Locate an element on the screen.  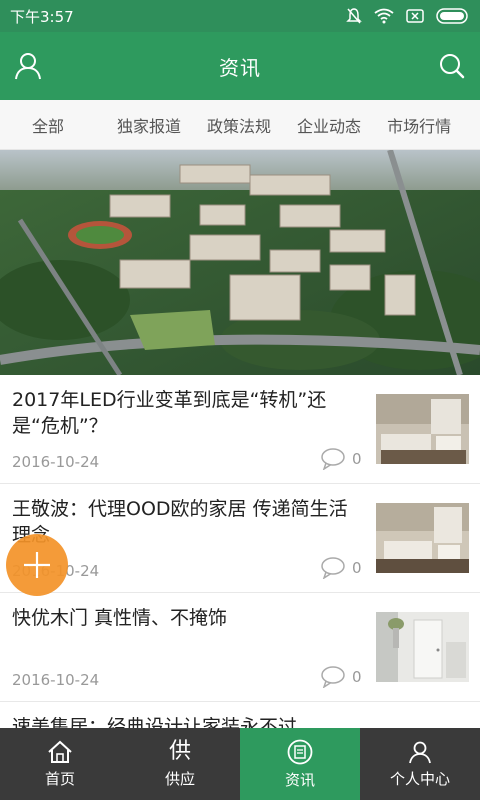
battery-icon is located at coordinates (452, 16).